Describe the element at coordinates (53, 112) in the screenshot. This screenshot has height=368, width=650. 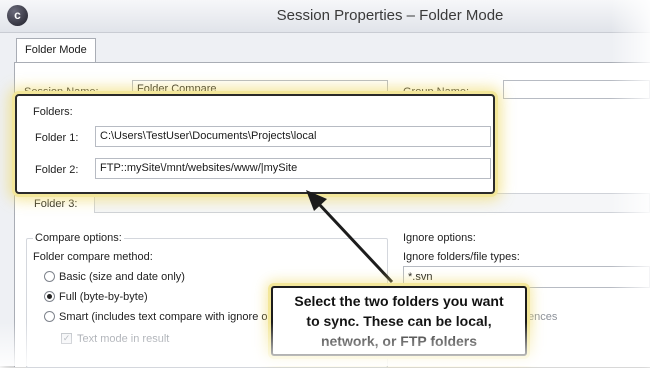
I see `folders-section-label: Folders:` at that location.